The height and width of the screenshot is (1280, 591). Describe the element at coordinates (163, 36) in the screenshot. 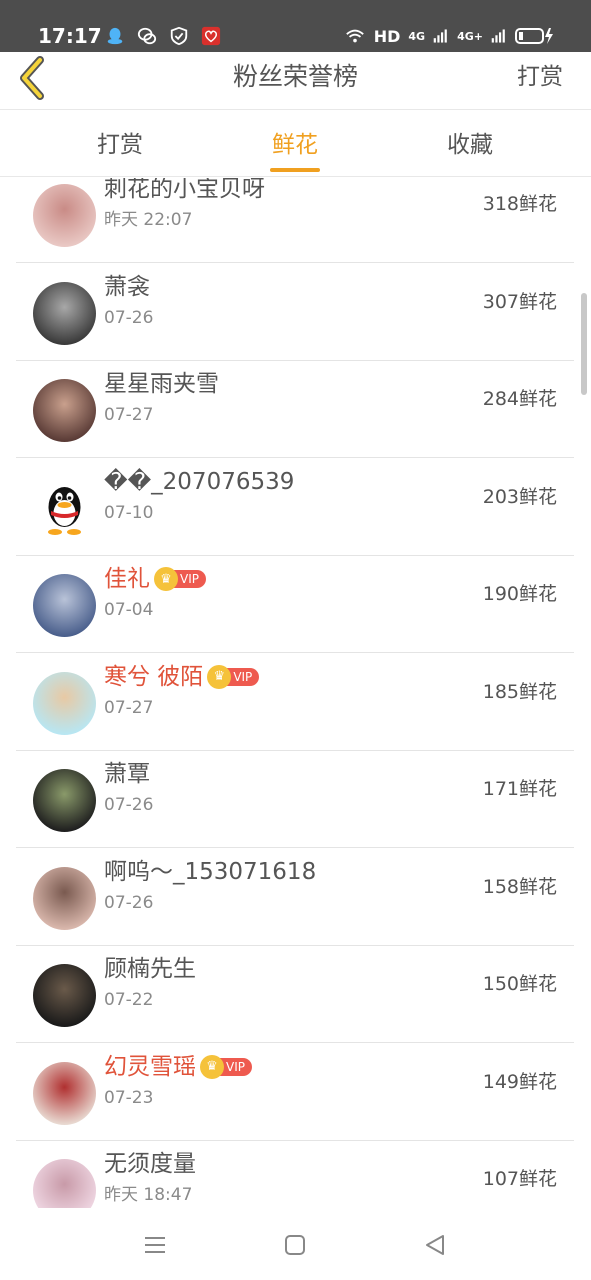

I see `status-left-icons` at that location.